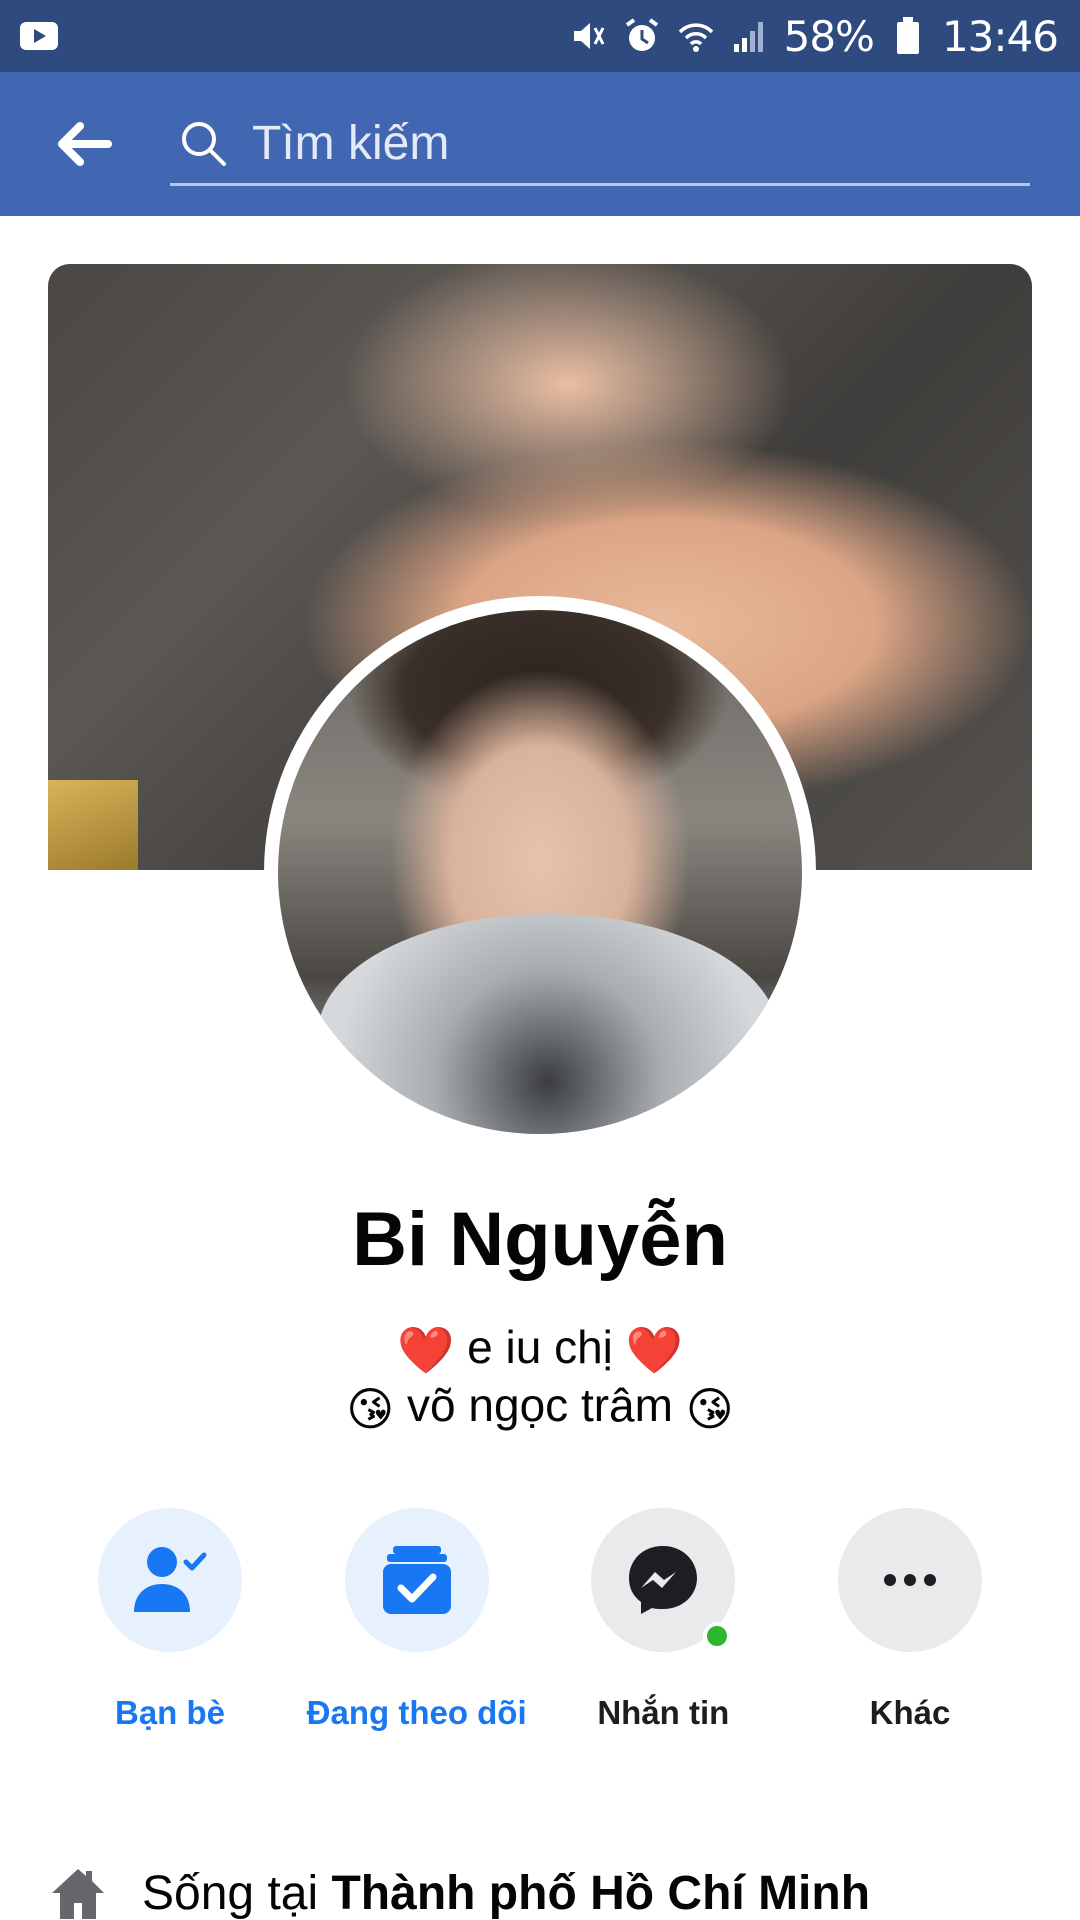 This screenshot has width=1080, height=1920. I want to click on more-icon, so click(909, 1580).